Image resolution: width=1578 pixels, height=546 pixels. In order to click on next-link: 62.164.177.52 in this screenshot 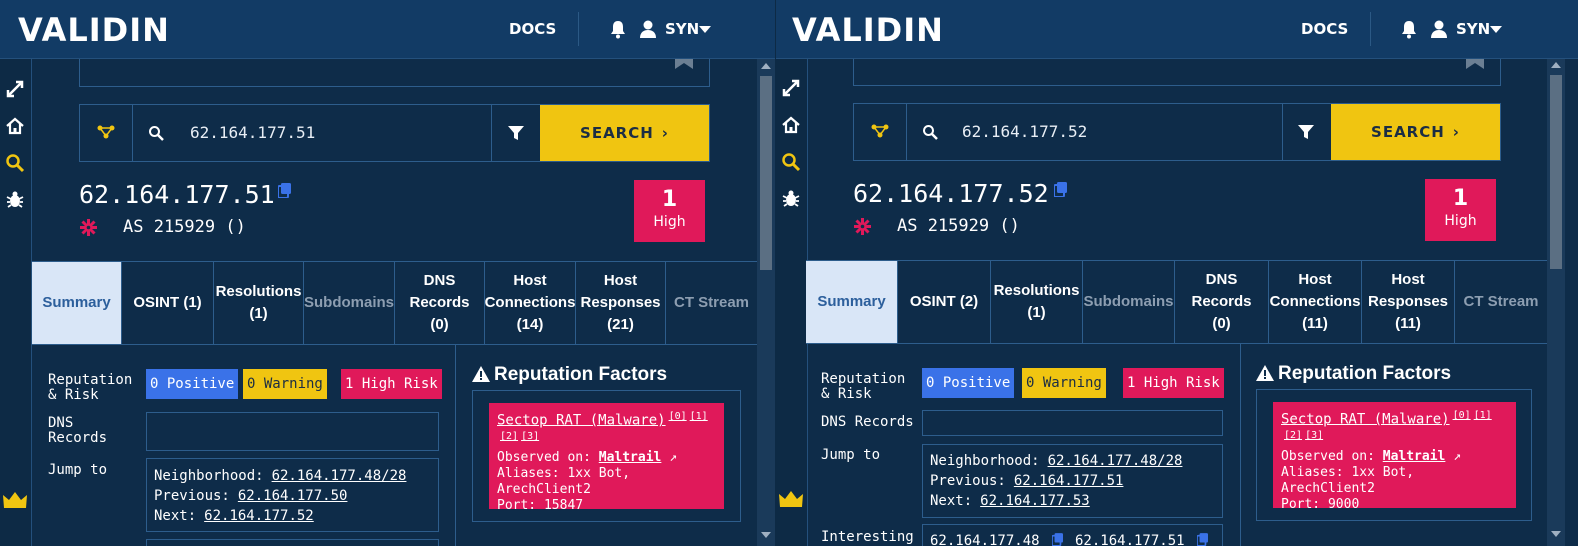, I will do `click(259, 516)`.